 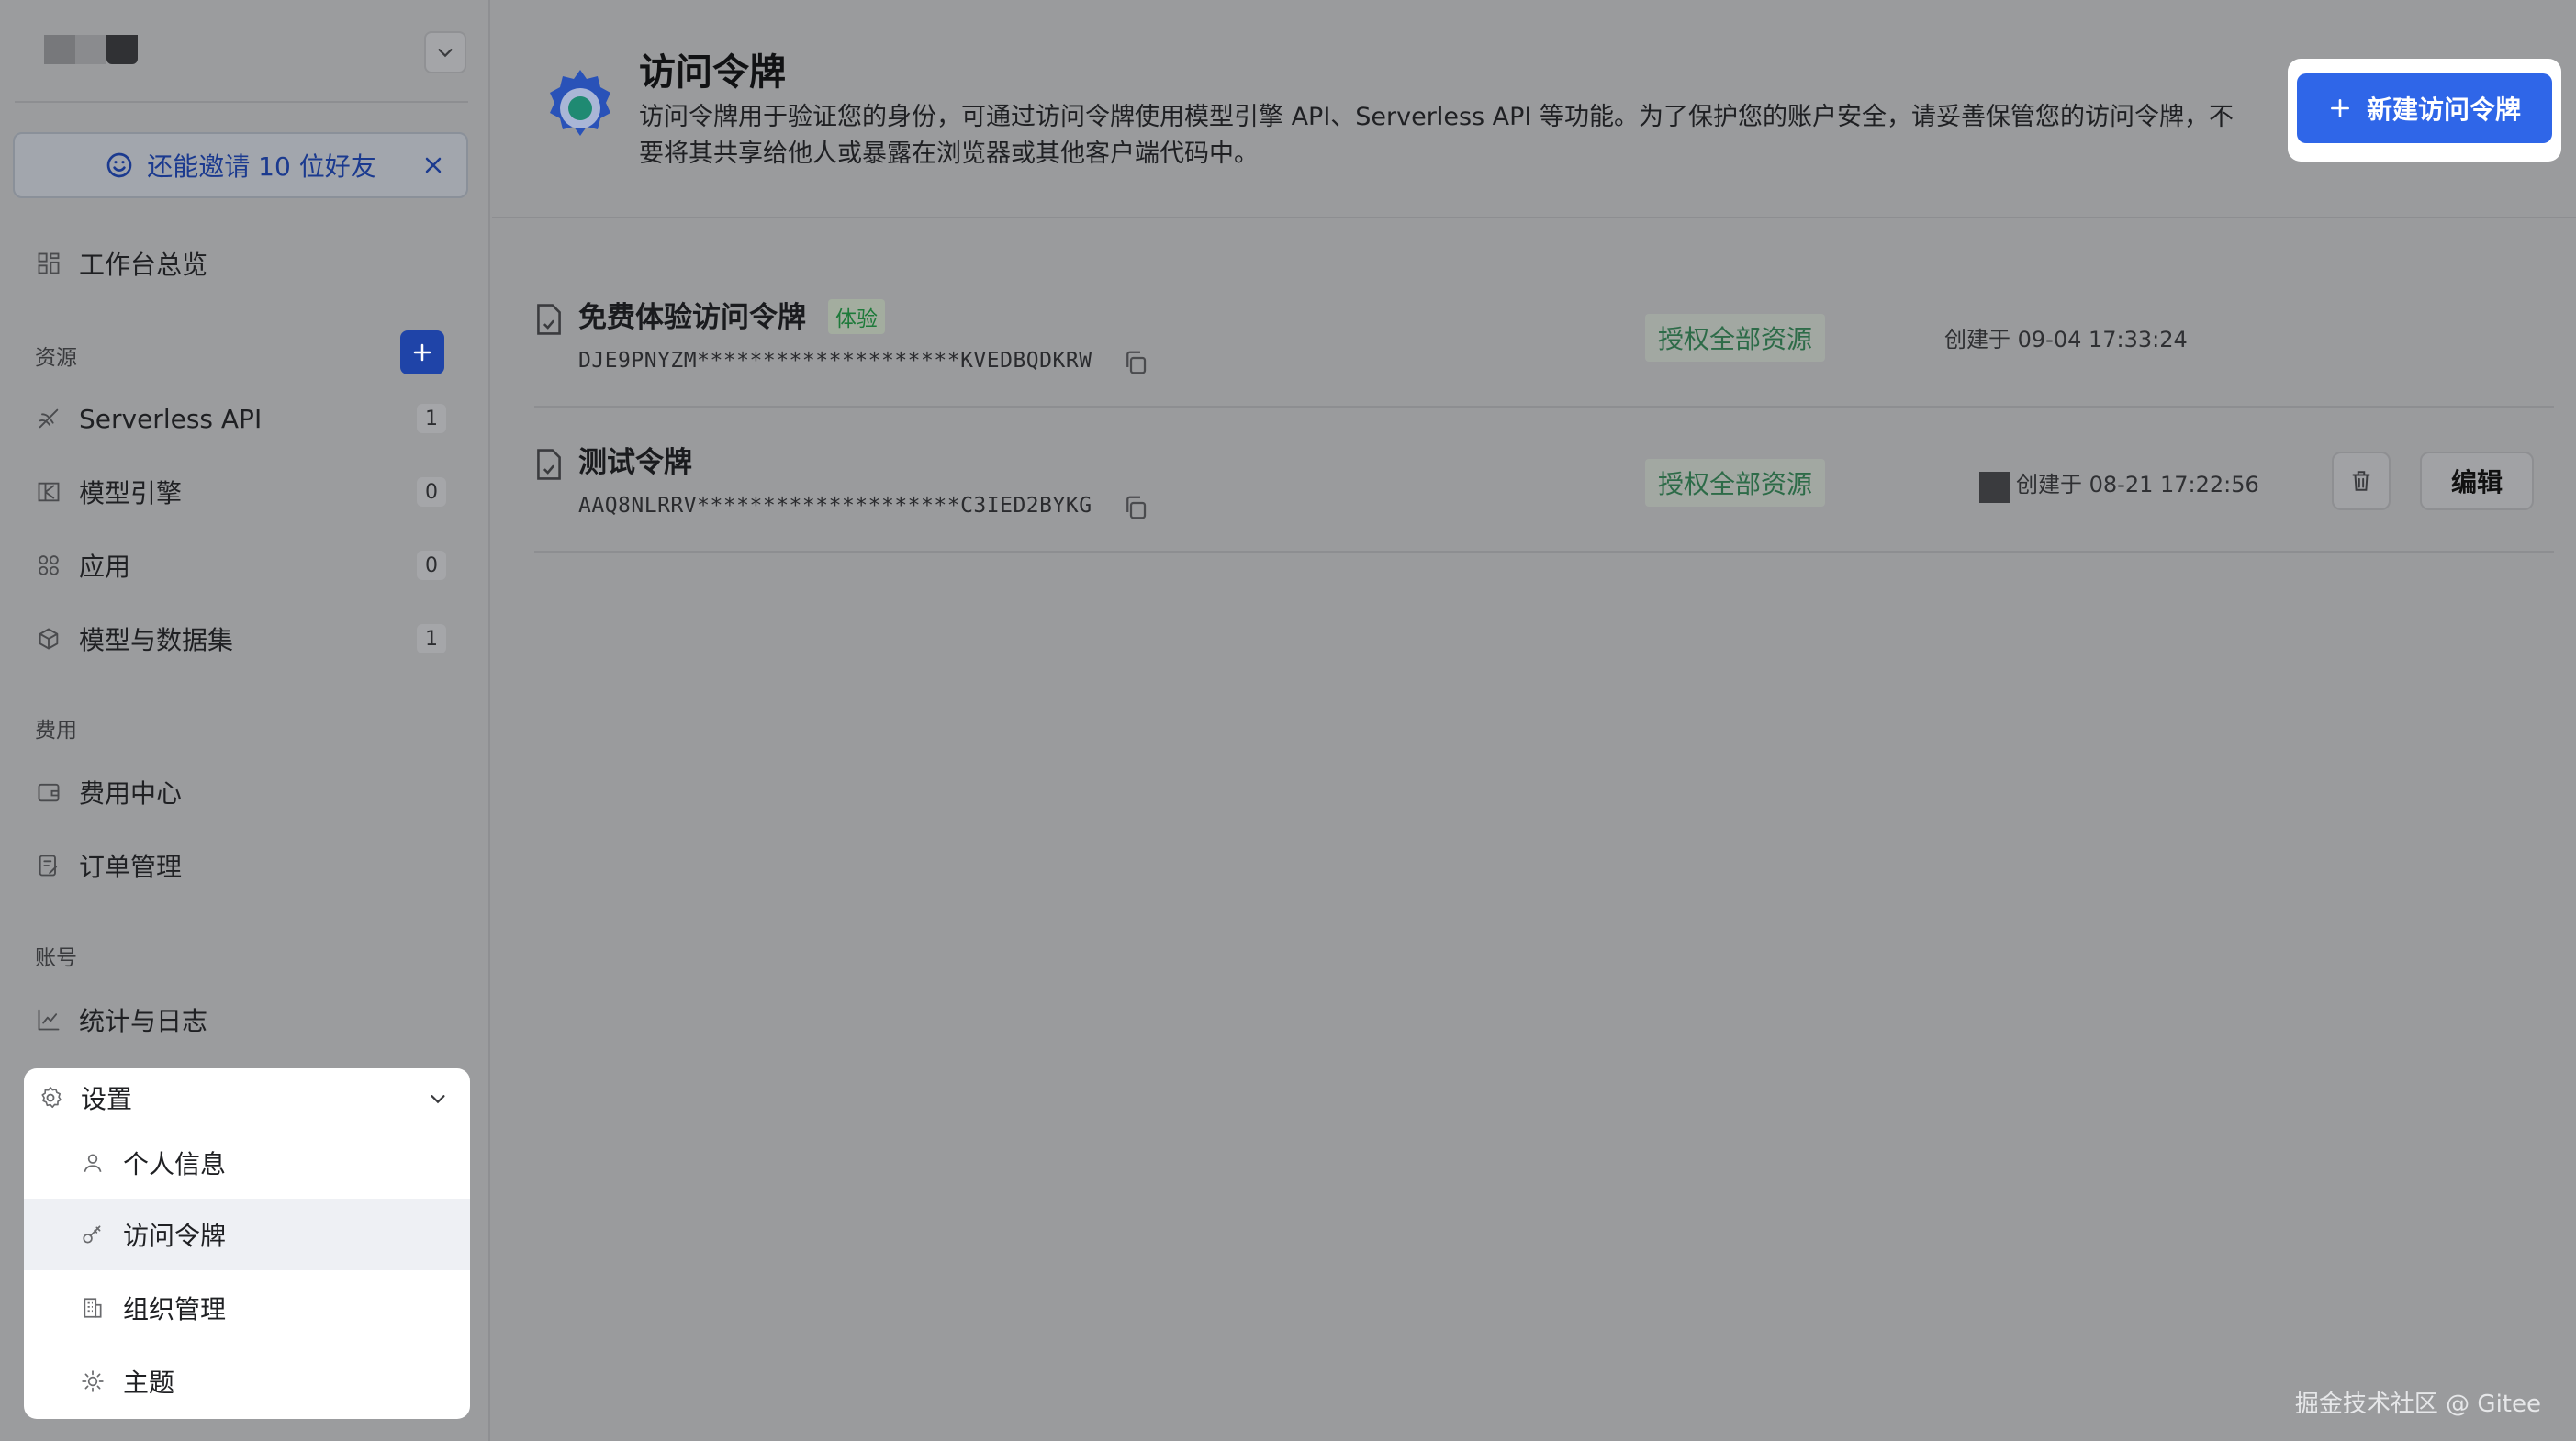 I want to click on token-name: 免费体验访问令牌, so click(x=692, y=317).